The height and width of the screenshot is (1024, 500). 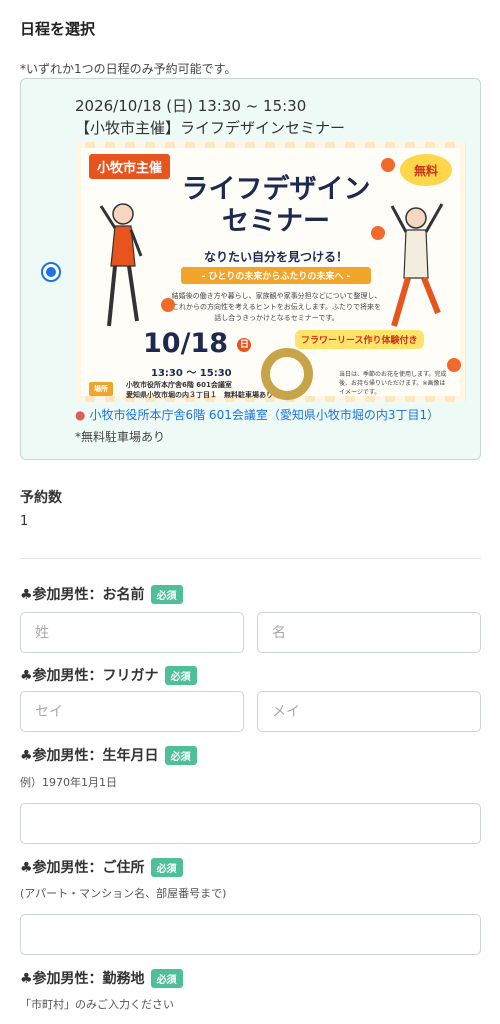 What do you see at coordinates (199, 395) in the screenshot?
I see `banner-place-line2: 愛知県小牧市堀の内３丁目１ 無料駐車場あり` at bounding box center [199, 395].